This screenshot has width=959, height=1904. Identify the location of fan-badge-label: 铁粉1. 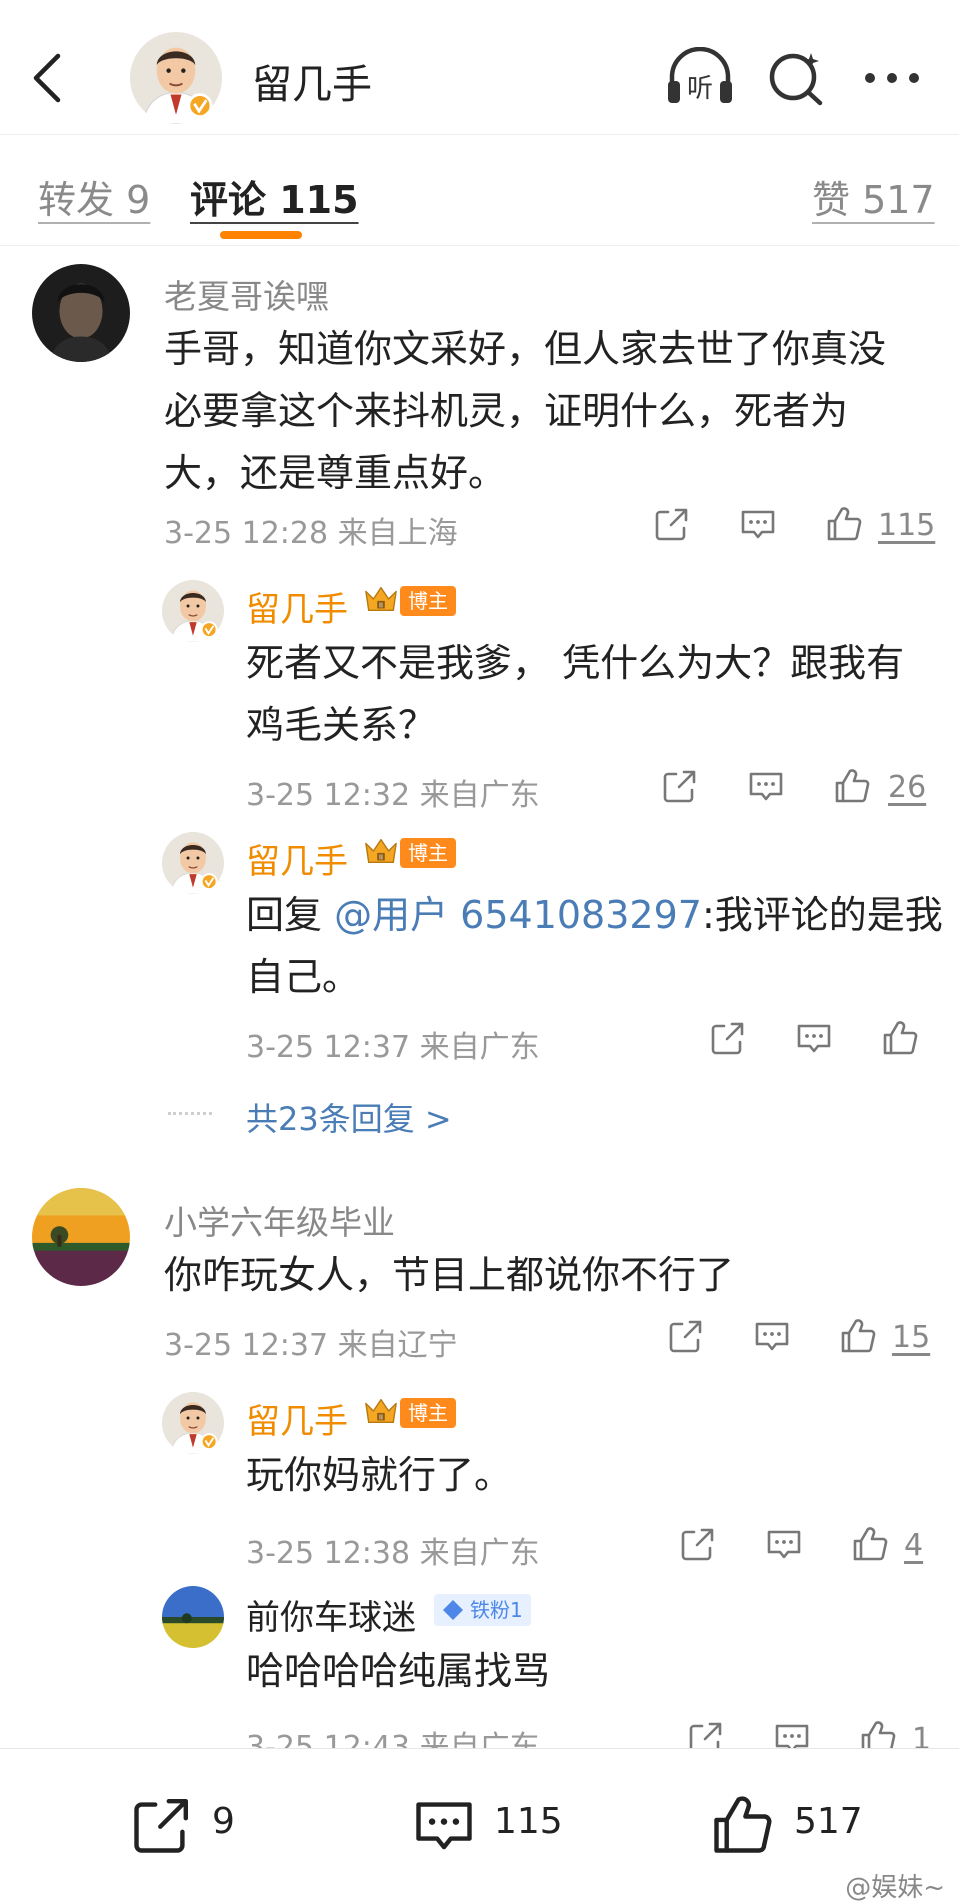
(496, 1610).